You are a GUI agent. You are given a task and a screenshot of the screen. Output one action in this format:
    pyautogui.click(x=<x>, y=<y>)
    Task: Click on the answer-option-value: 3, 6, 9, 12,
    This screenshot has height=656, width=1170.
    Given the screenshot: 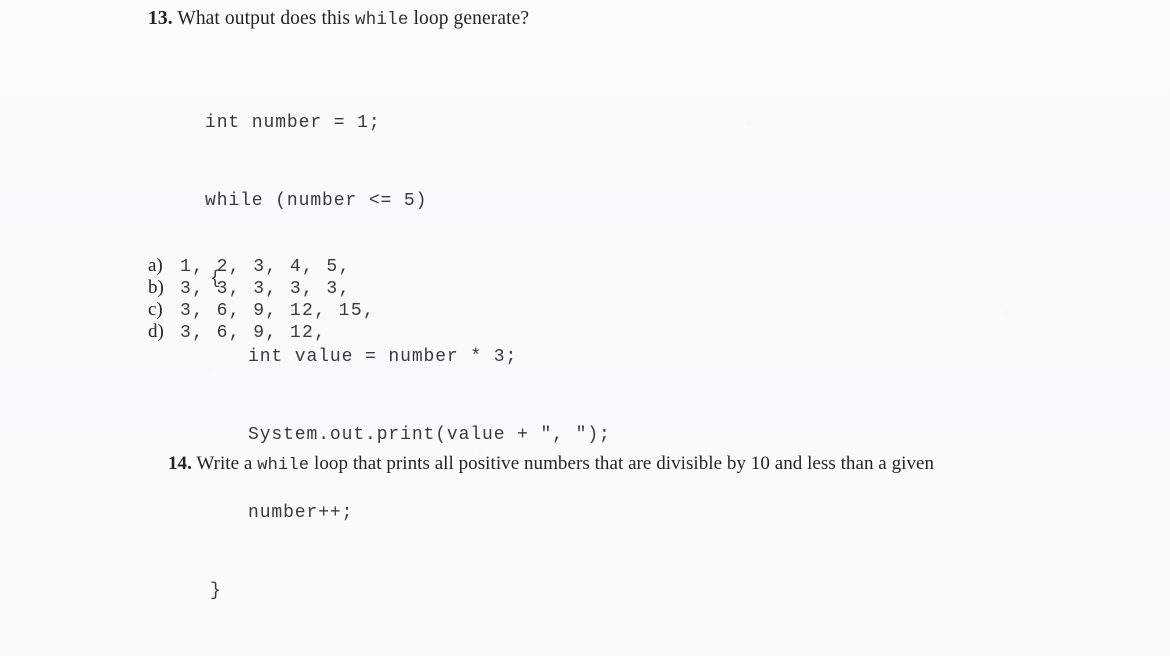 What is the action you would take?
    pyautogui.click(x=253, y=333)
    